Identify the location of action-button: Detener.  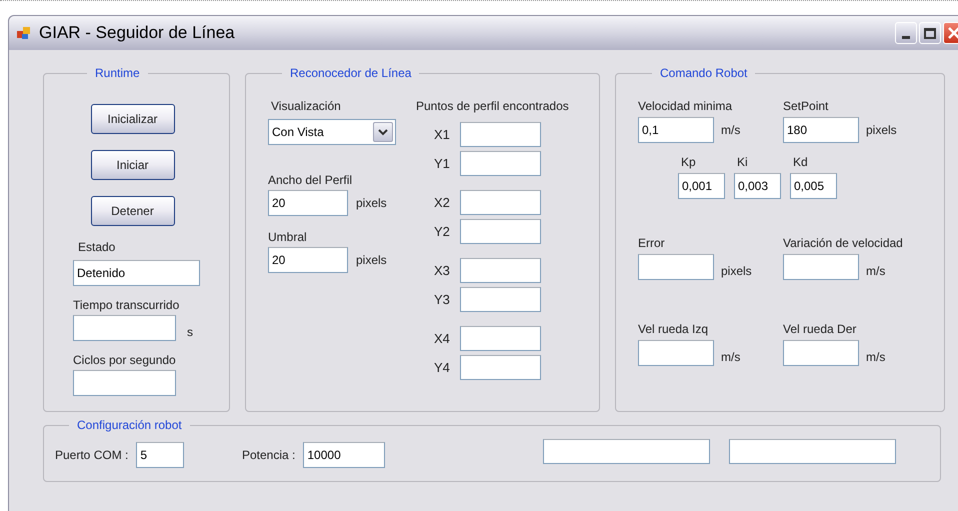
(132, 211).